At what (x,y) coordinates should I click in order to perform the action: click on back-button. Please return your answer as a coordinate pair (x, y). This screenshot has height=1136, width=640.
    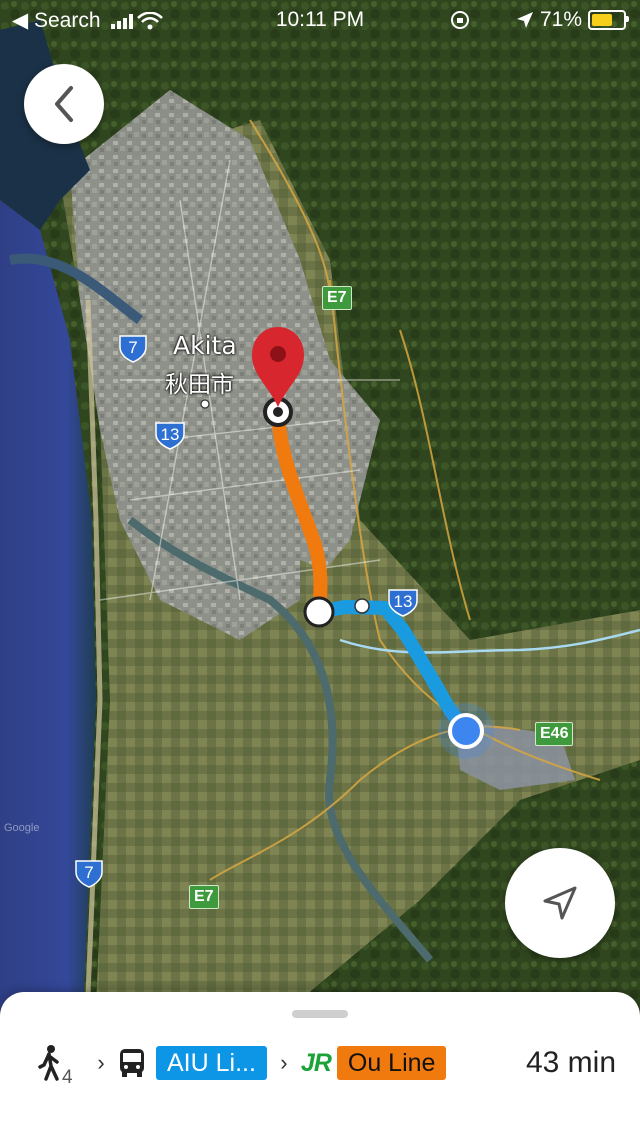
    Looking at the image, I should click on (64, 104).